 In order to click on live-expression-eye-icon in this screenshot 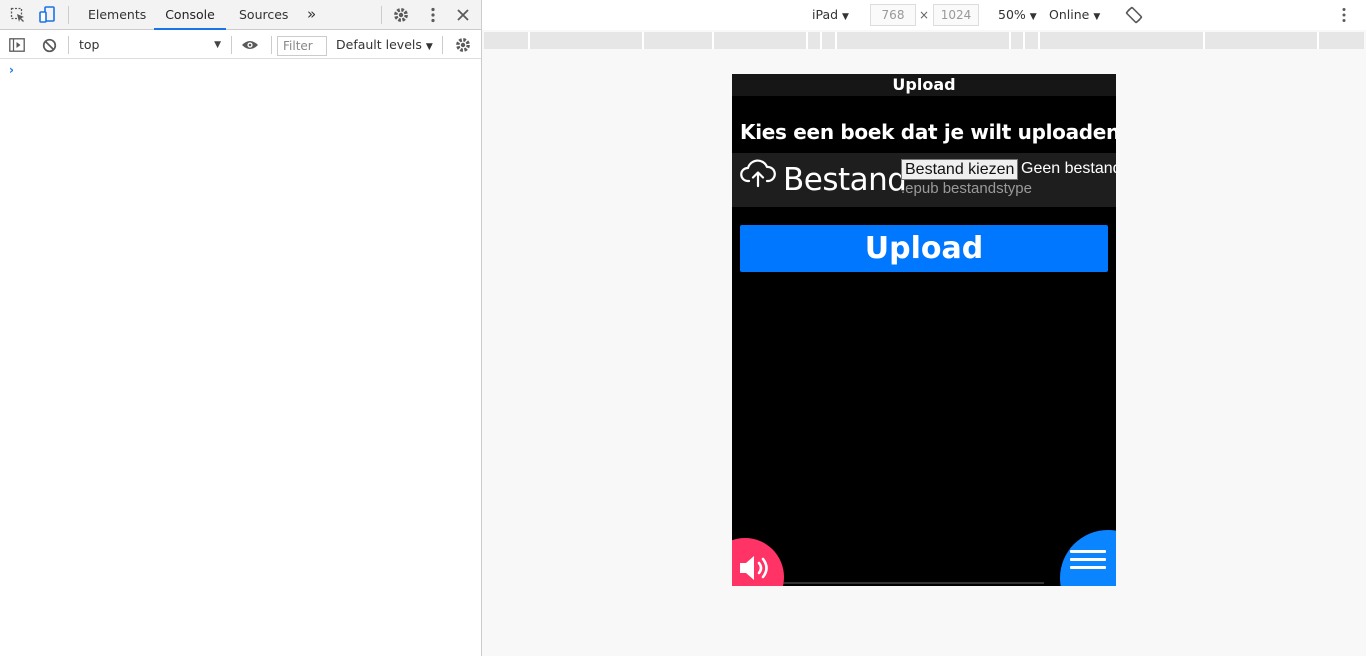, I will do `click(250, 45)`.